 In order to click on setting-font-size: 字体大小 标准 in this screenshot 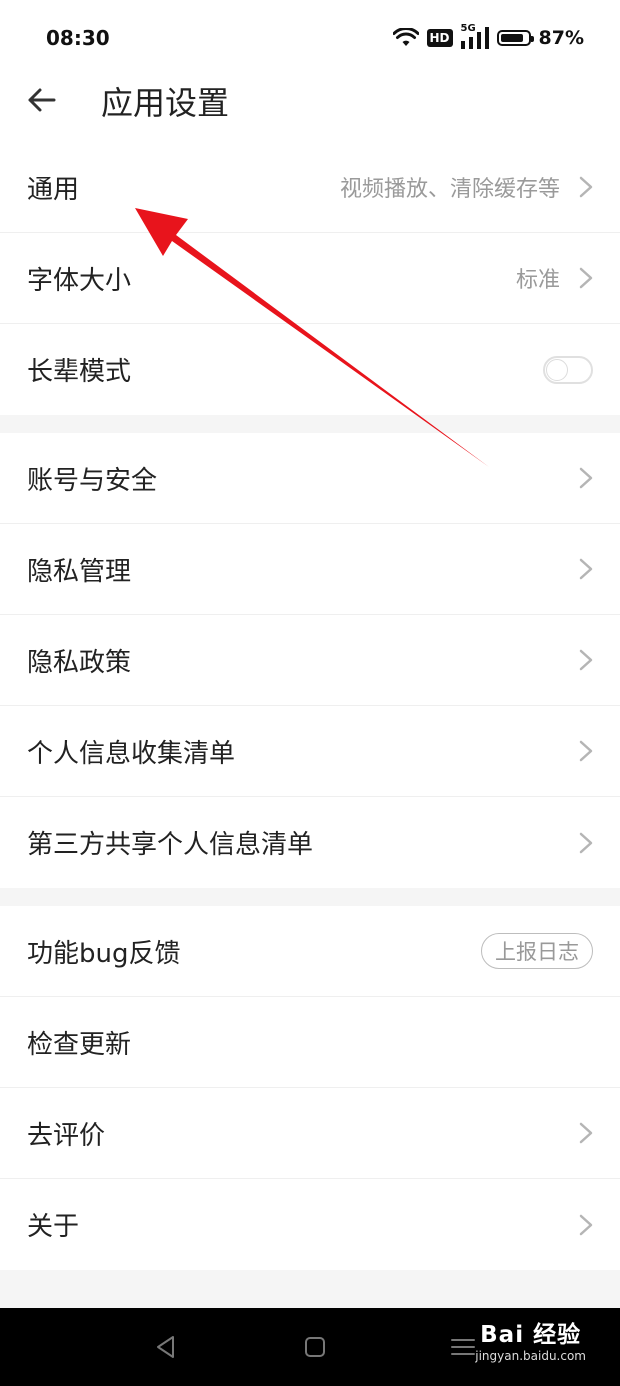, I will do `click(310, 278)`.